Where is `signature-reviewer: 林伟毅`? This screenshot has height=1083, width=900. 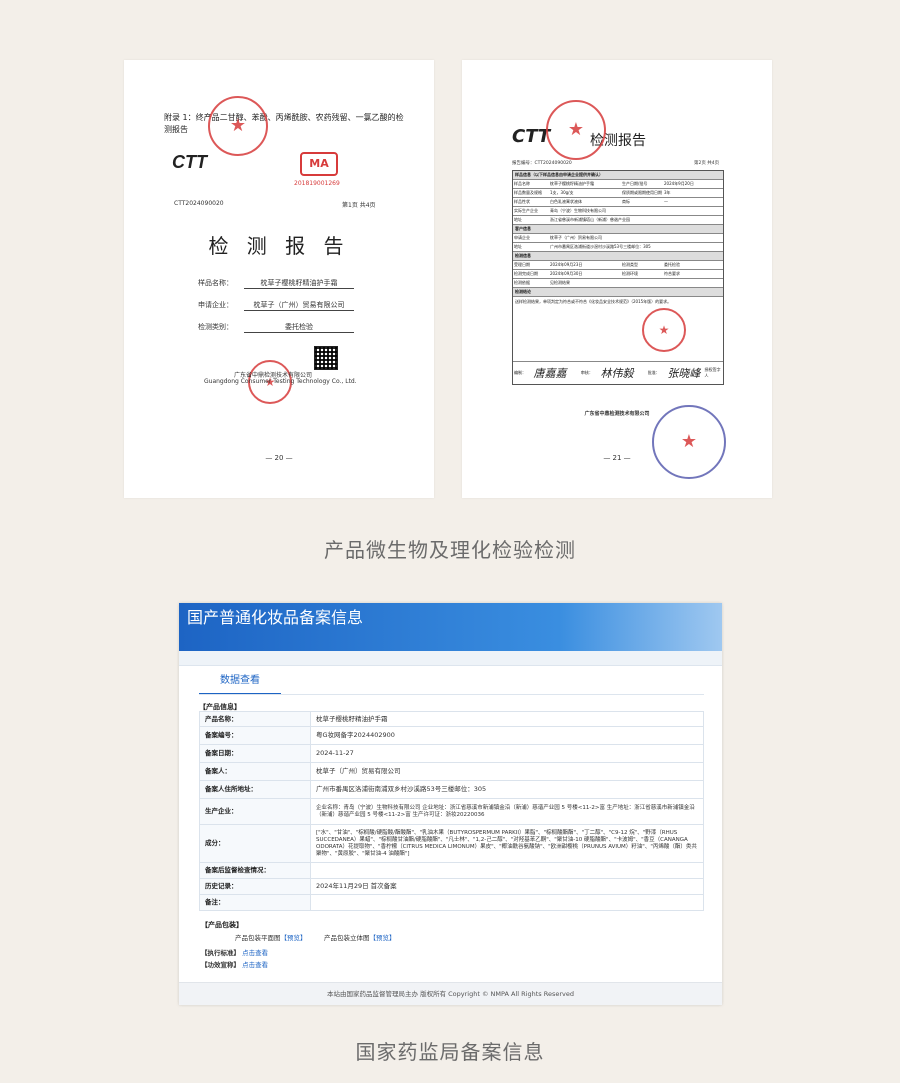 signature-reviewer: 林伟毅 is located at coordinates (617, 373).